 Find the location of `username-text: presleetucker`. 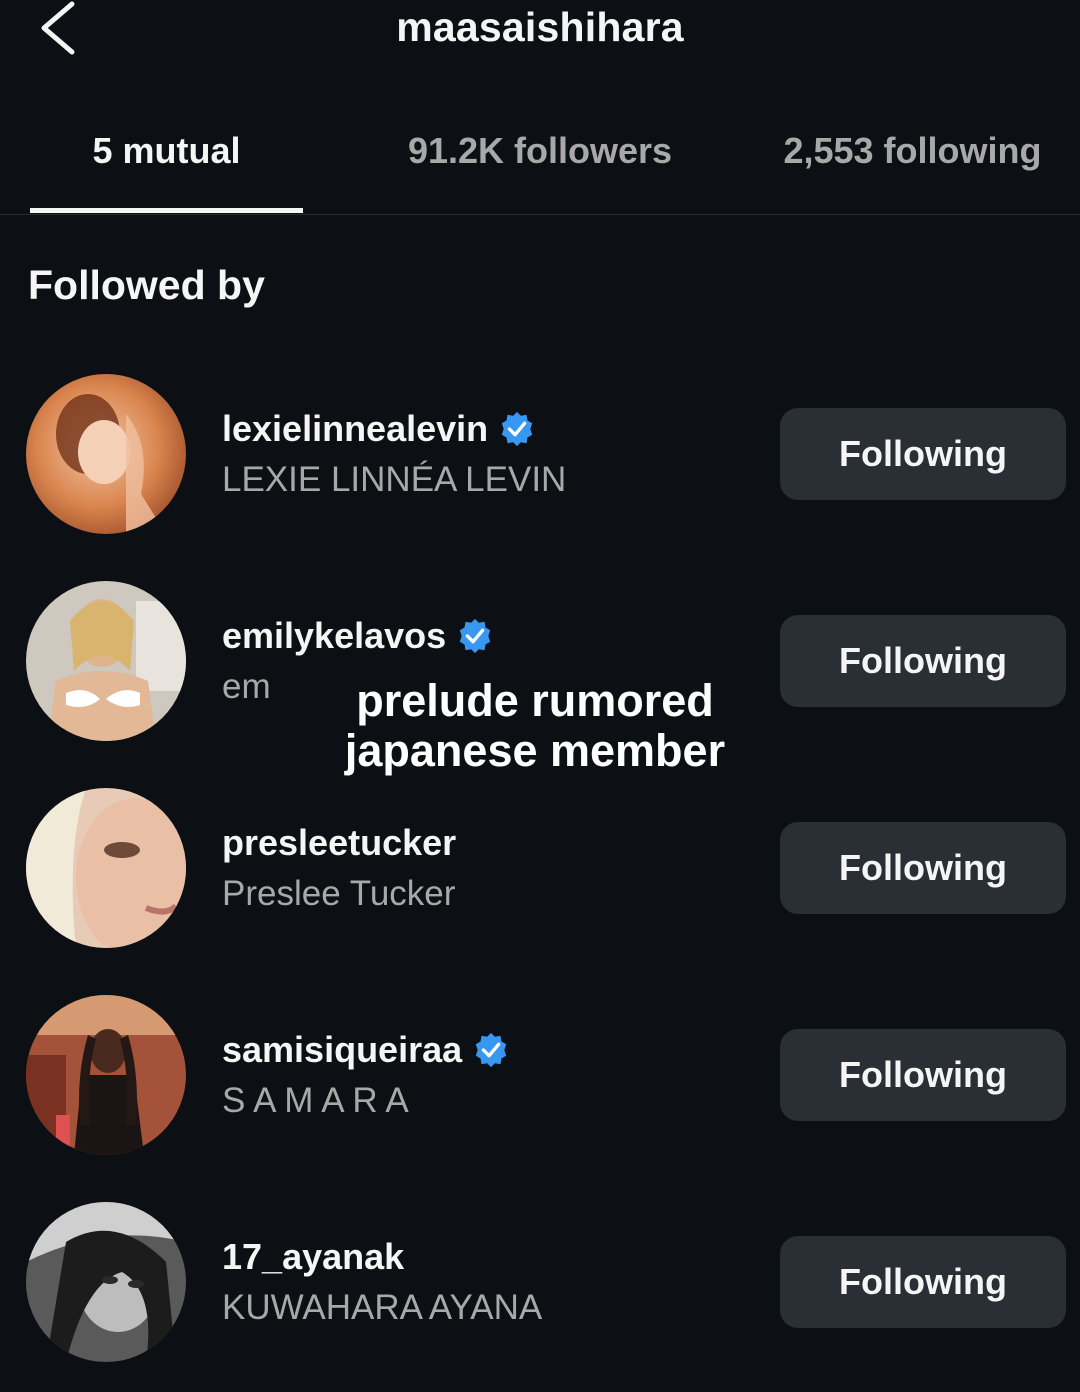

username-text: presleetucker is located at coordinates (339, 842).